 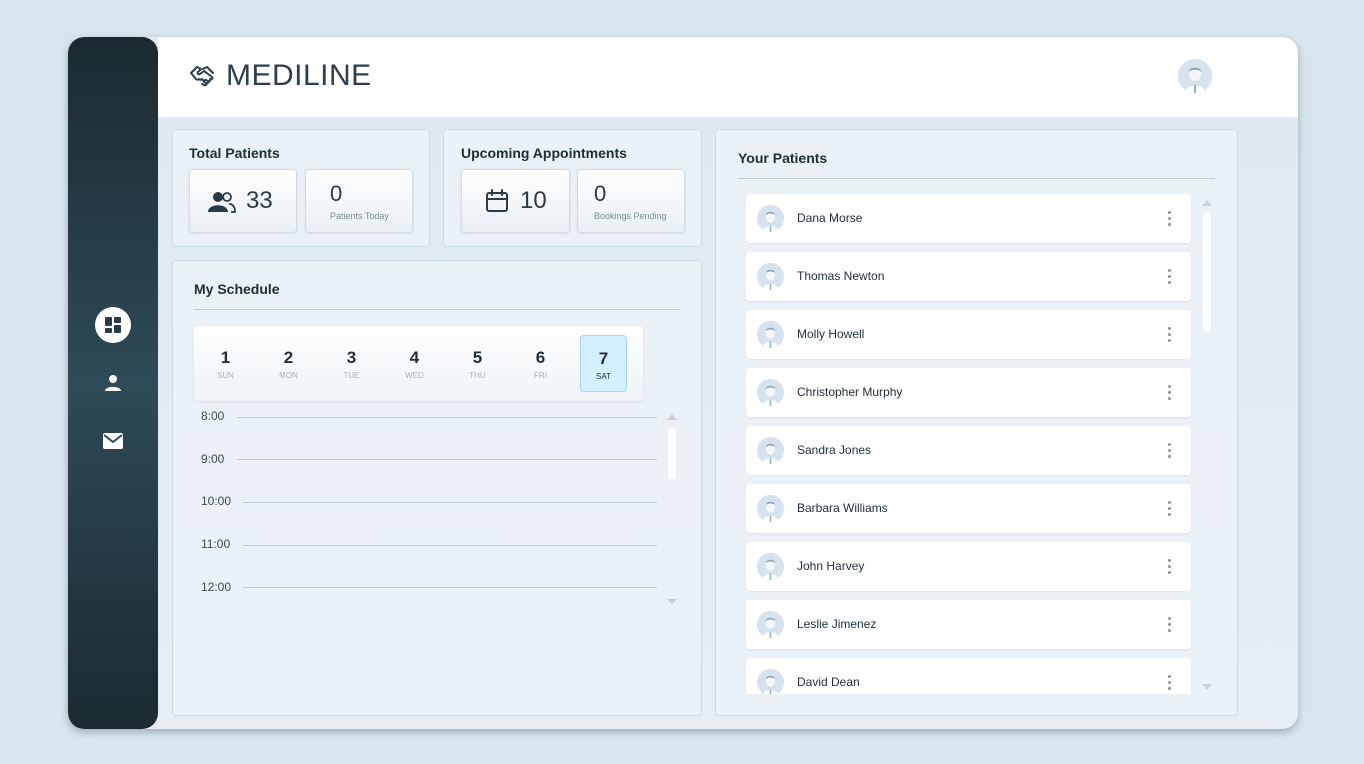 What do you see at coordinates (828, 682) in the screenshot?
I see `patient-name: David Dean` at bounding box center [828, 682].